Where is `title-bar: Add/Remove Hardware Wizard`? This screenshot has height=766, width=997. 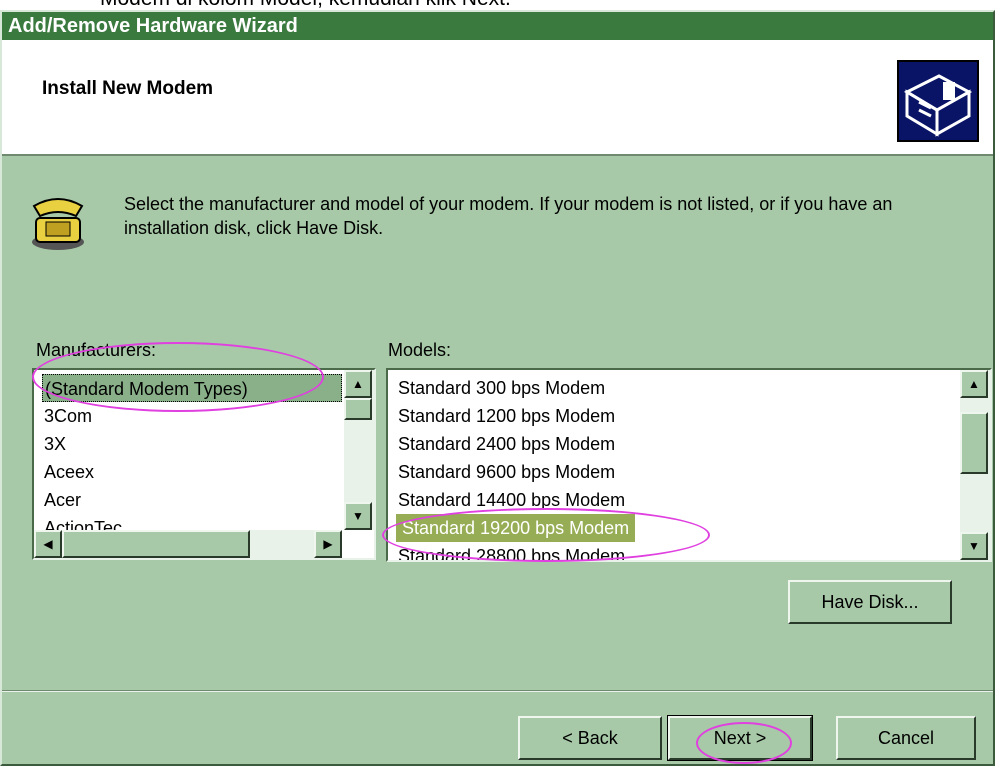 title-bar: Add/Remove Hardware Wizard is located at coordinates (497, 26).